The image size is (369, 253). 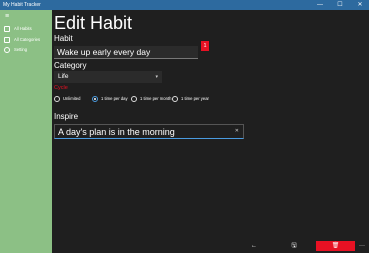 What do you see at coordinates (66, 116) in the screenshot?
I see `inspire-label: Inspire` at bounding box center [66, 116].